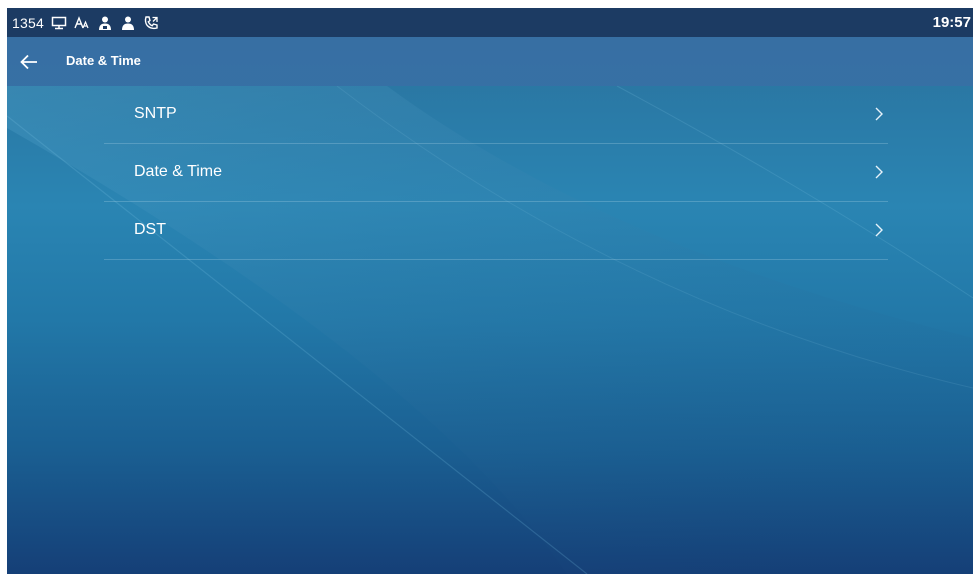 This screenshot has width=973, height=580. I want to click on computer-icon, so click(59, 23).